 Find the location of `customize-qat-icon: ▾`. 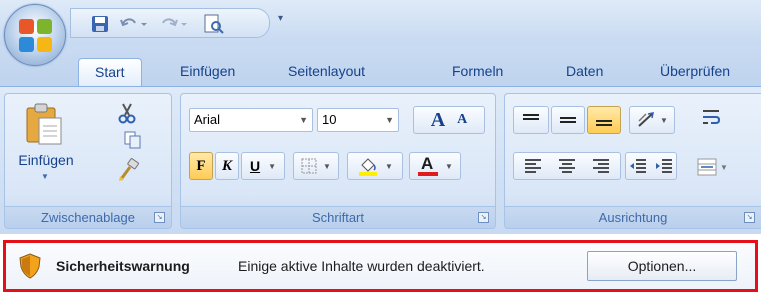

customize-qat-icon: ▾ is located at coordinates (280, 18).